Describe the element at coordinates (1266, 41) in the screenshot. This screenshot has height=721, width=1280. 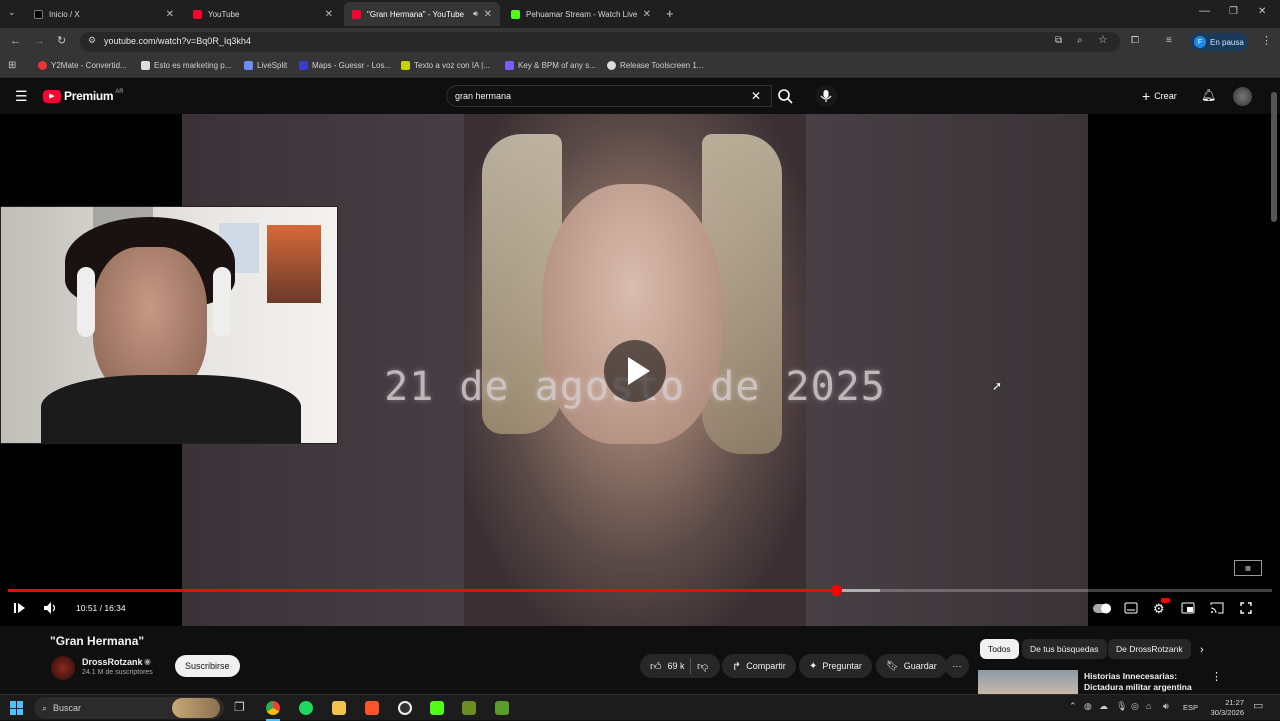
I see `menu-dots-icon: ⋮` at that location.